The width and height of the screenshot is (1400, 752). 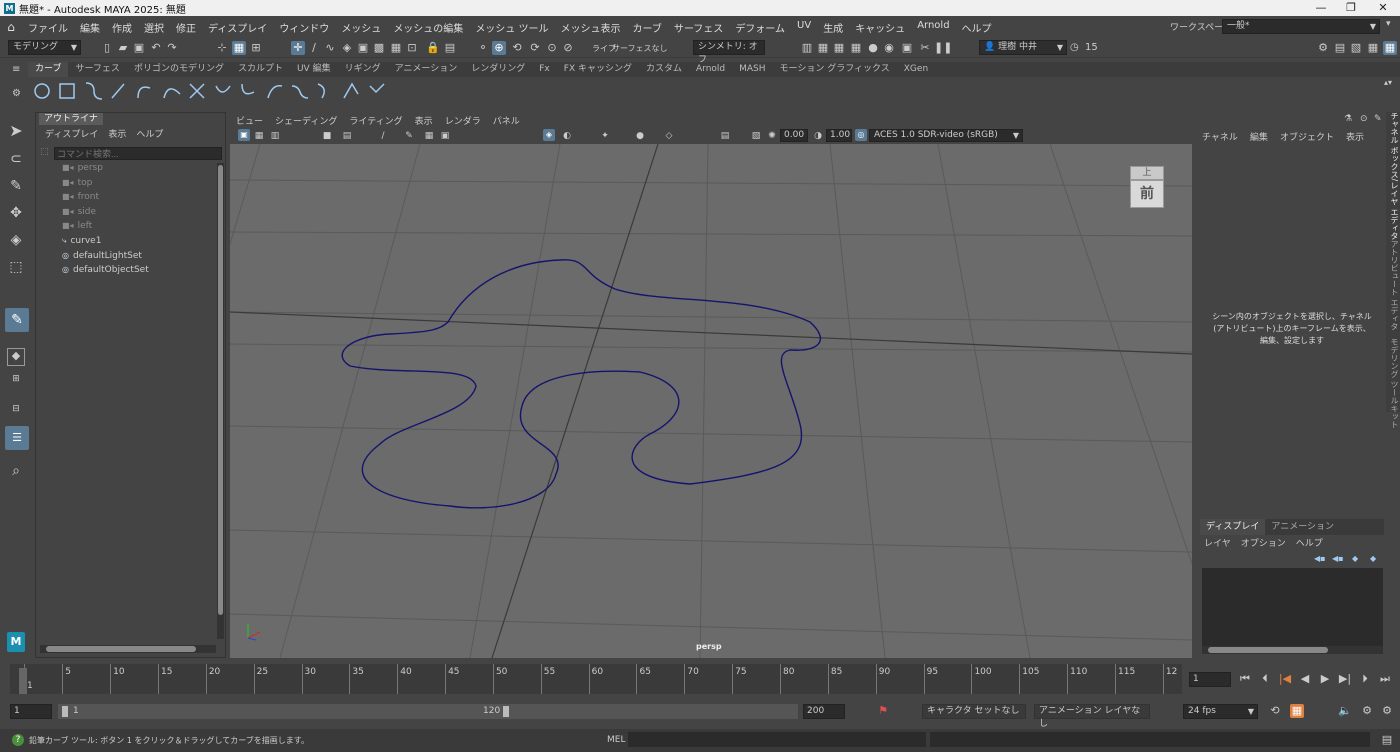 I want to click on bookmark-icon: ▥, so click(x=275, y=136).